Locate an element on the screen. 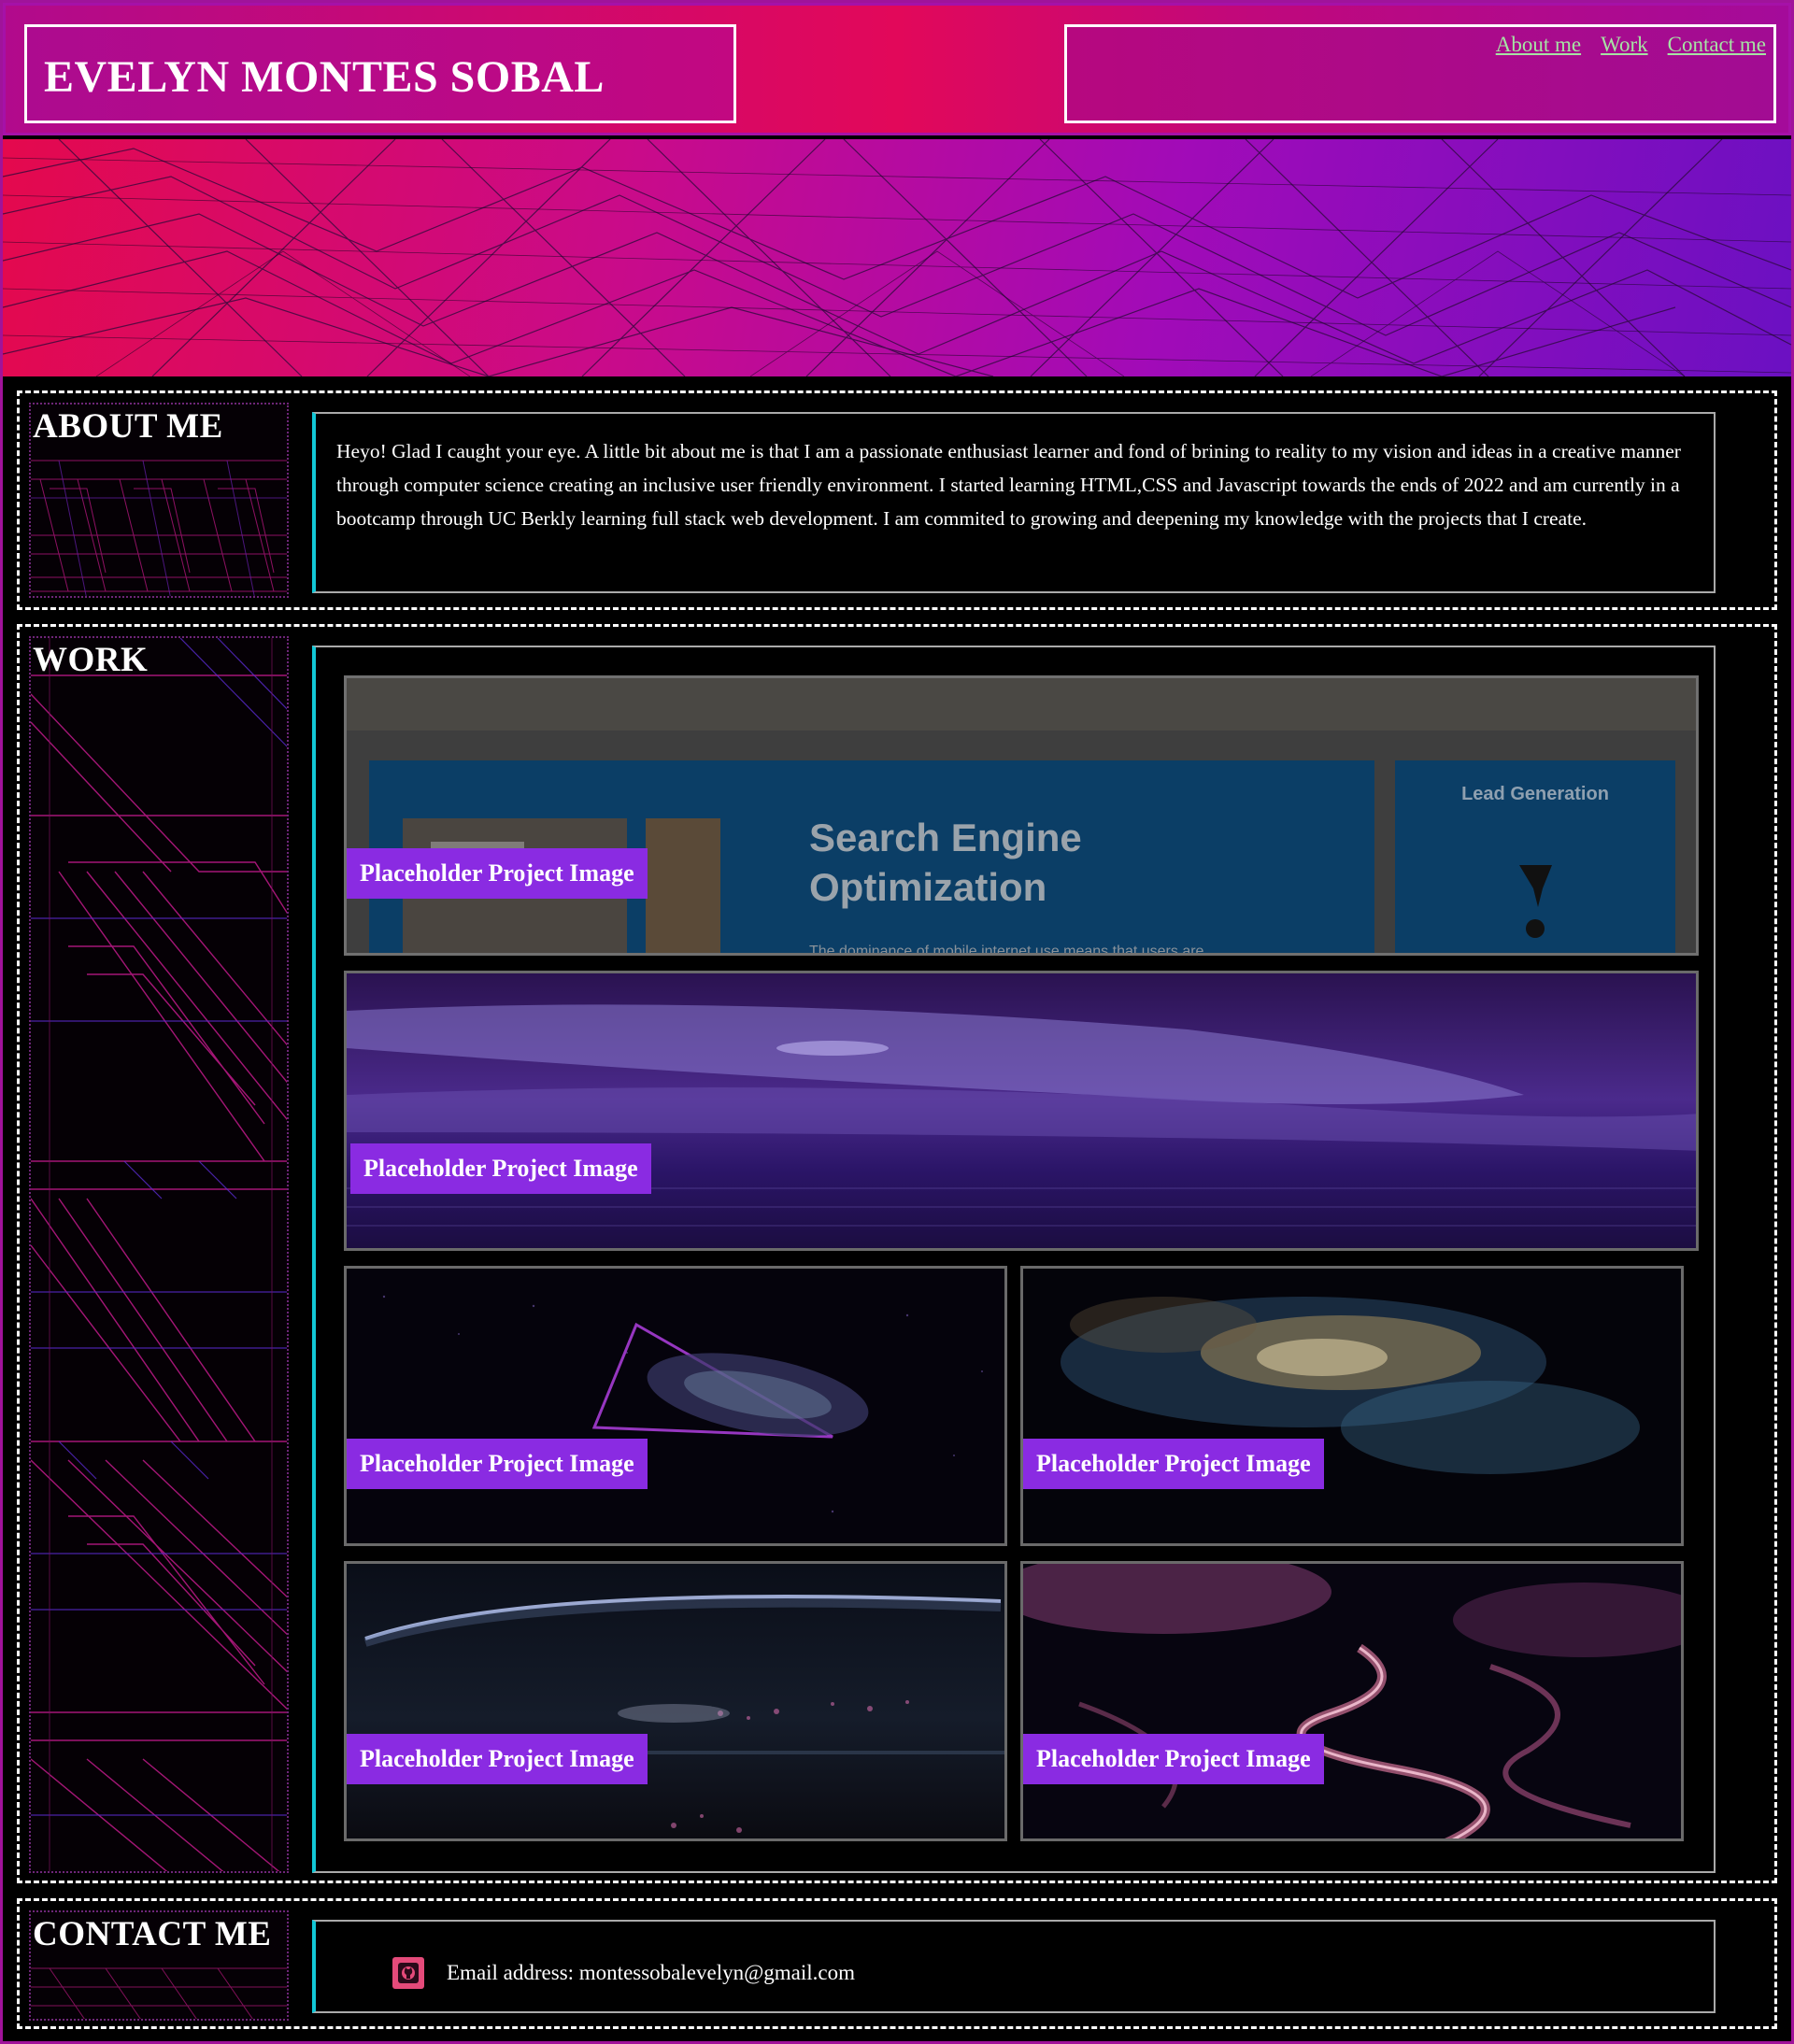 This screenshot has width=1794, height=2044. github-icon is located at coordinates (408, 1973).